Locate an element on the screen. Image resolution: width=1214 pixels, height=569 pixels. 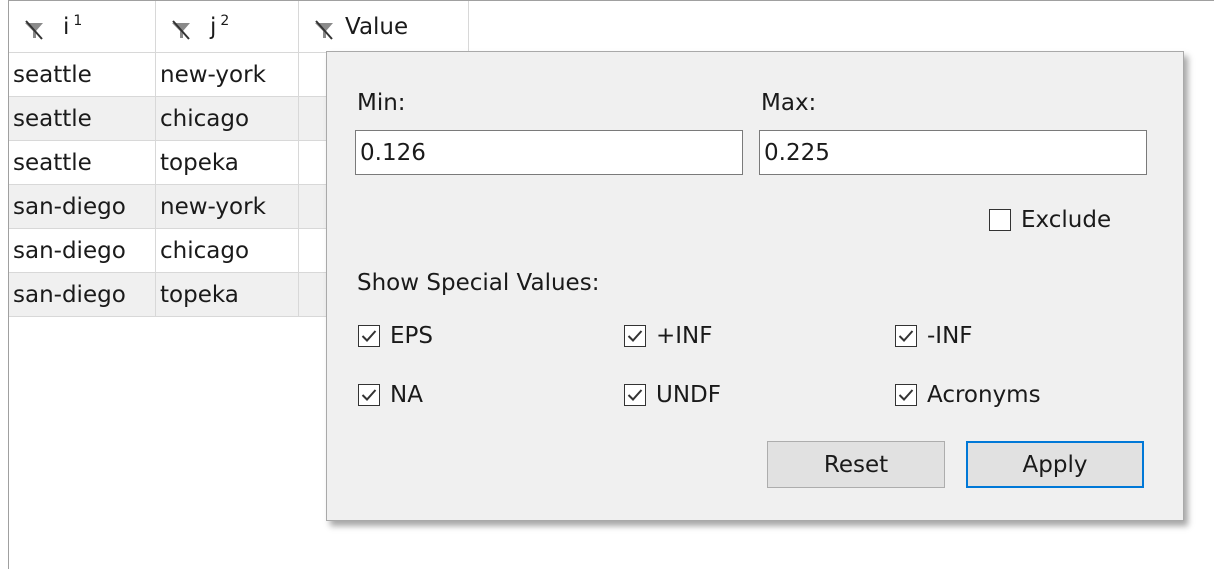
eps-checkbox: EPS is located at coordinates (395, 336).